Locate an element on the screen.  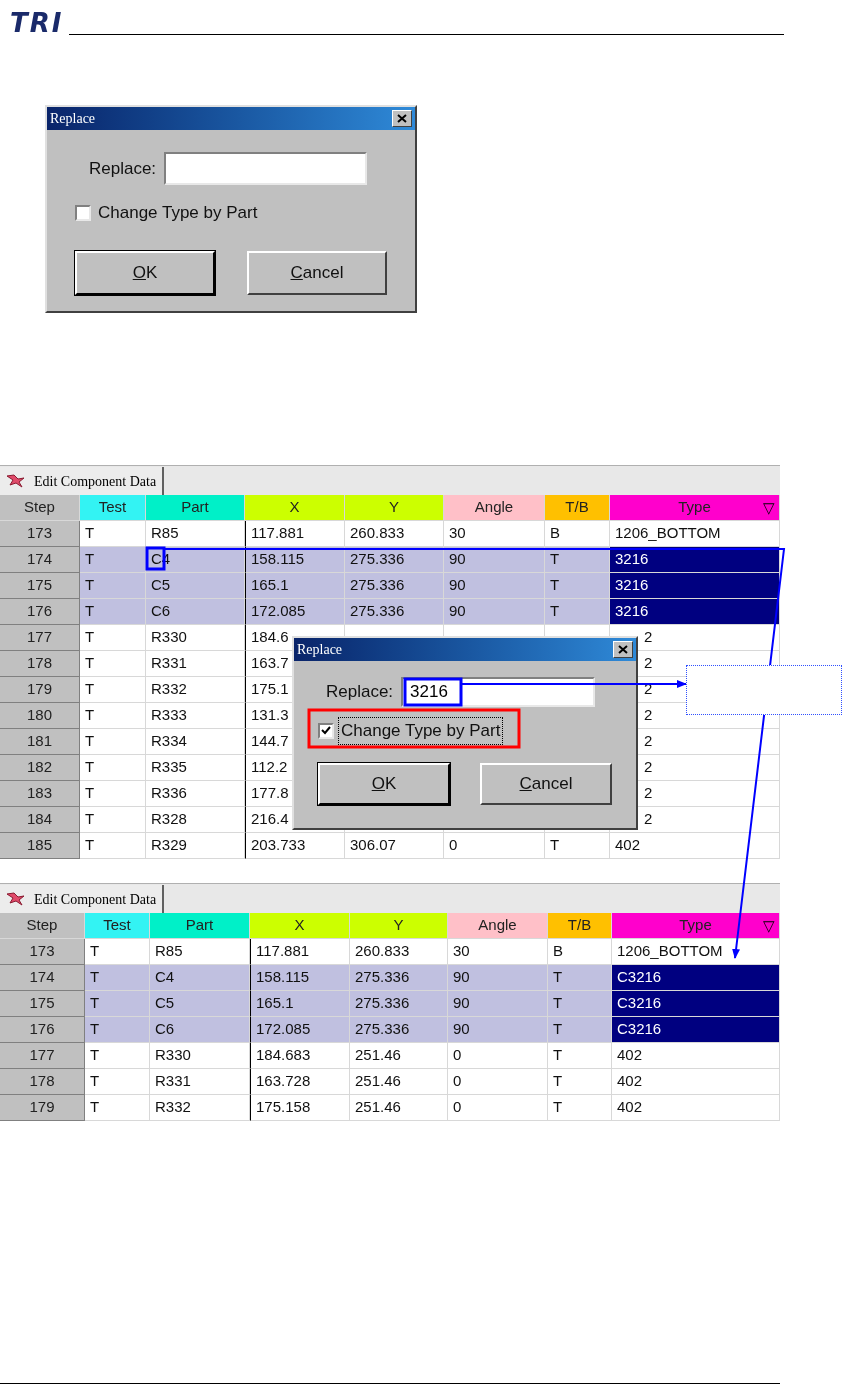
row-header: 185 is located at coordinates (40, 846).